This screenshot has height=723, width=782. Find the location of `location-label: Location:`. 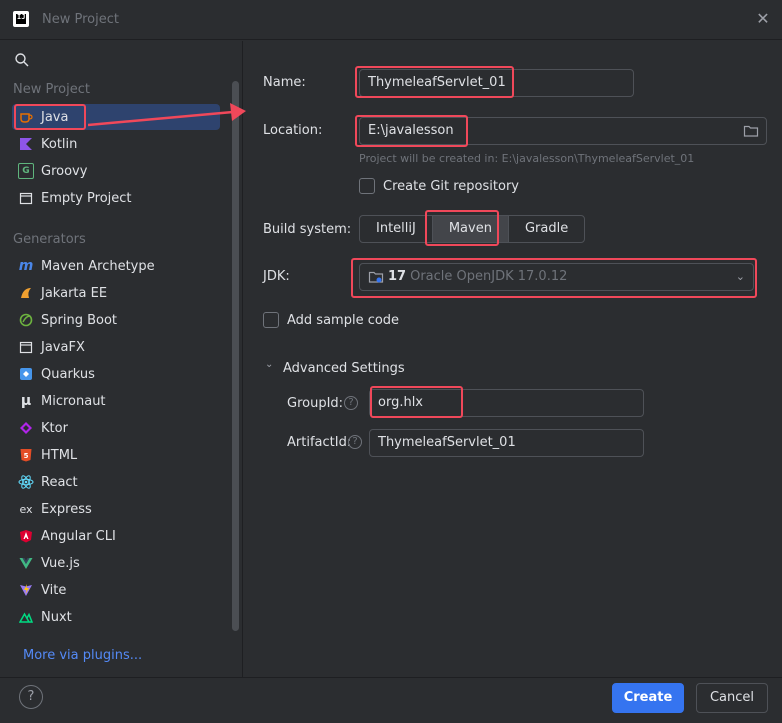

location-label: Location: is located at coordinates (293, 130).